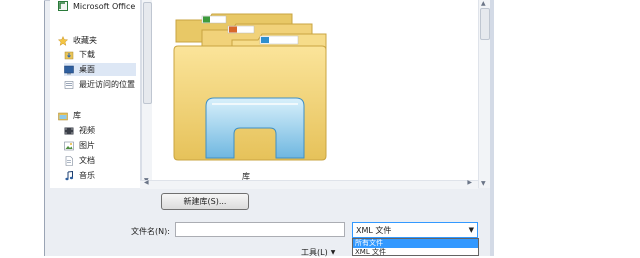 This screenshot has width=640, height=258. I want to click on sidebar-item-documents: 文档, so click(79, 160).